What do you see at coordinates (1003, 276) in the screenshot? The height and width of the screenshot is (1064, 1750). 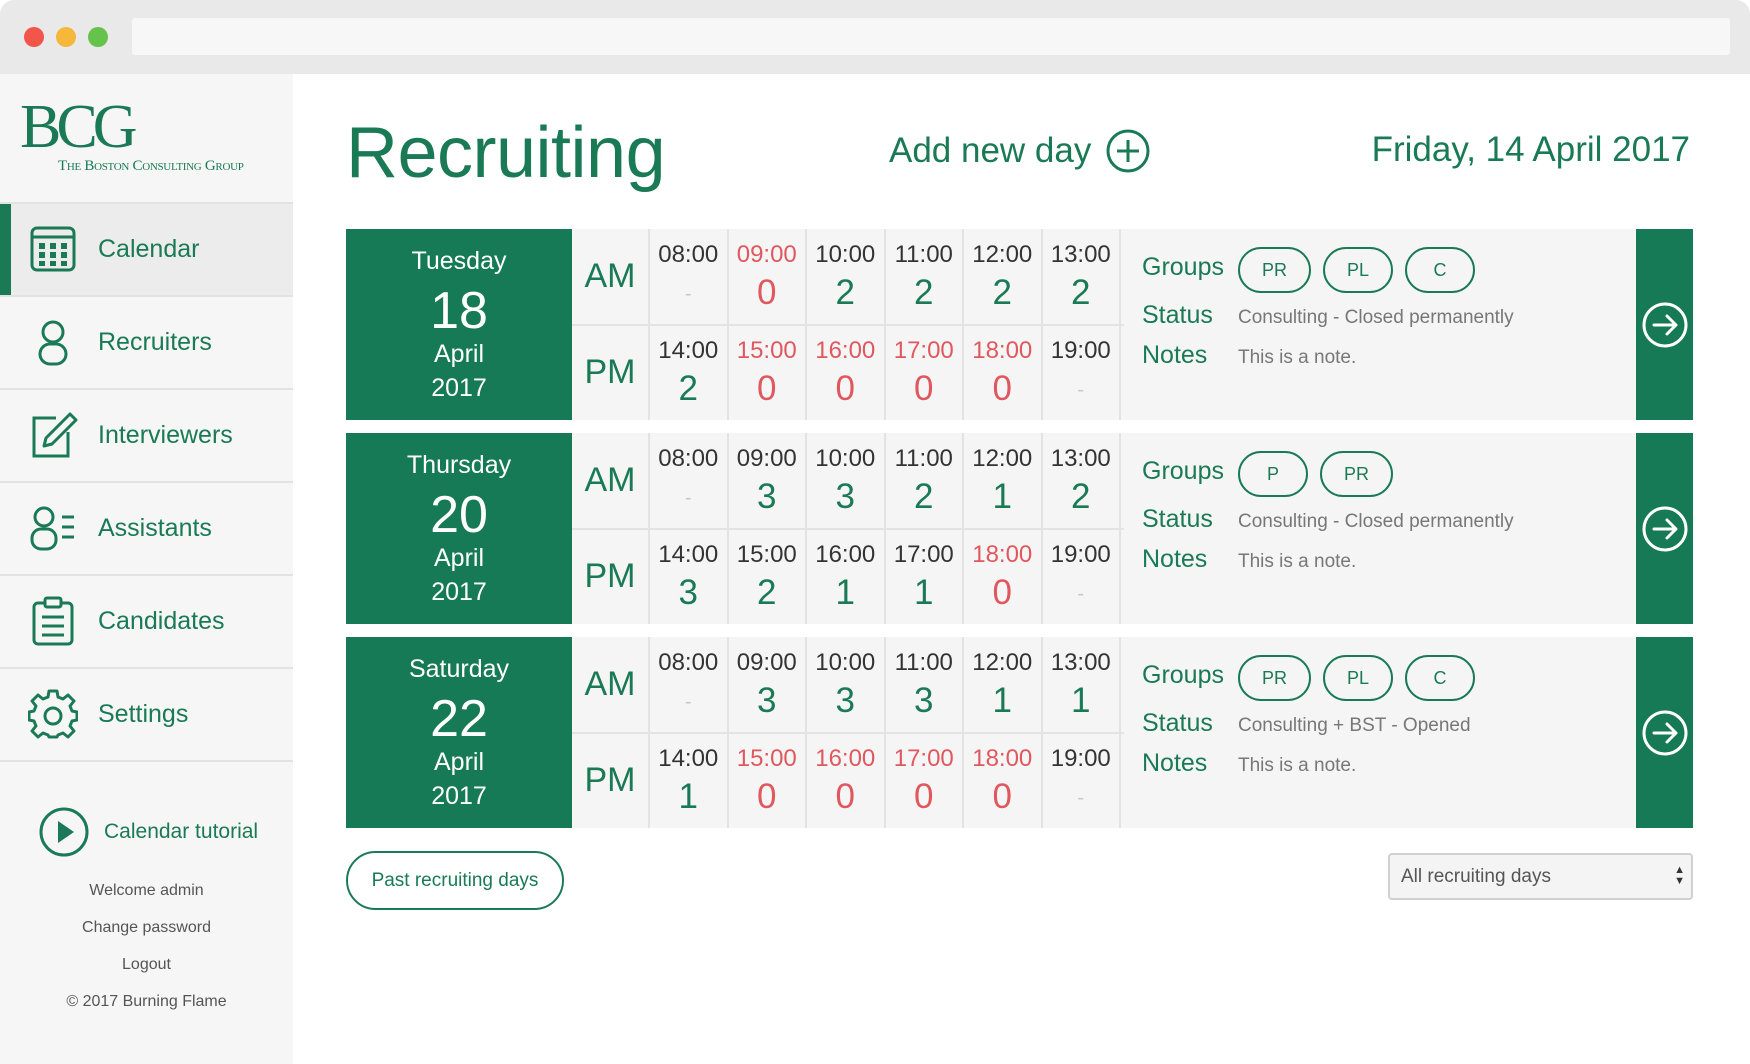 I see `time-slot: 12:00 2` at bounding box center [1003, 276].